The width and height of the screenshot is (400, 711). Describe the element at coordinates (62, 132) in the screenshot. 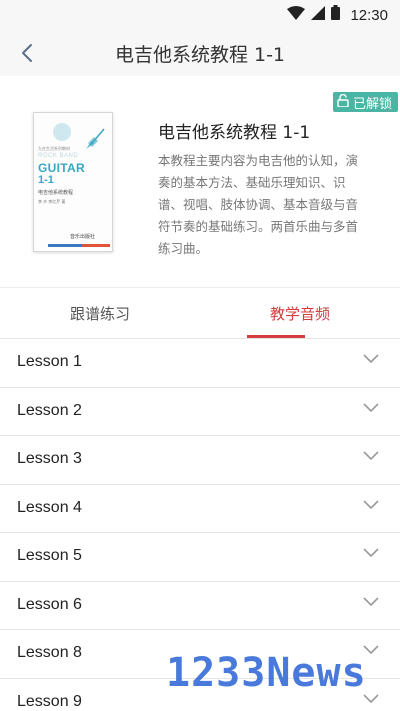

I see `cover-emblem` at that location.